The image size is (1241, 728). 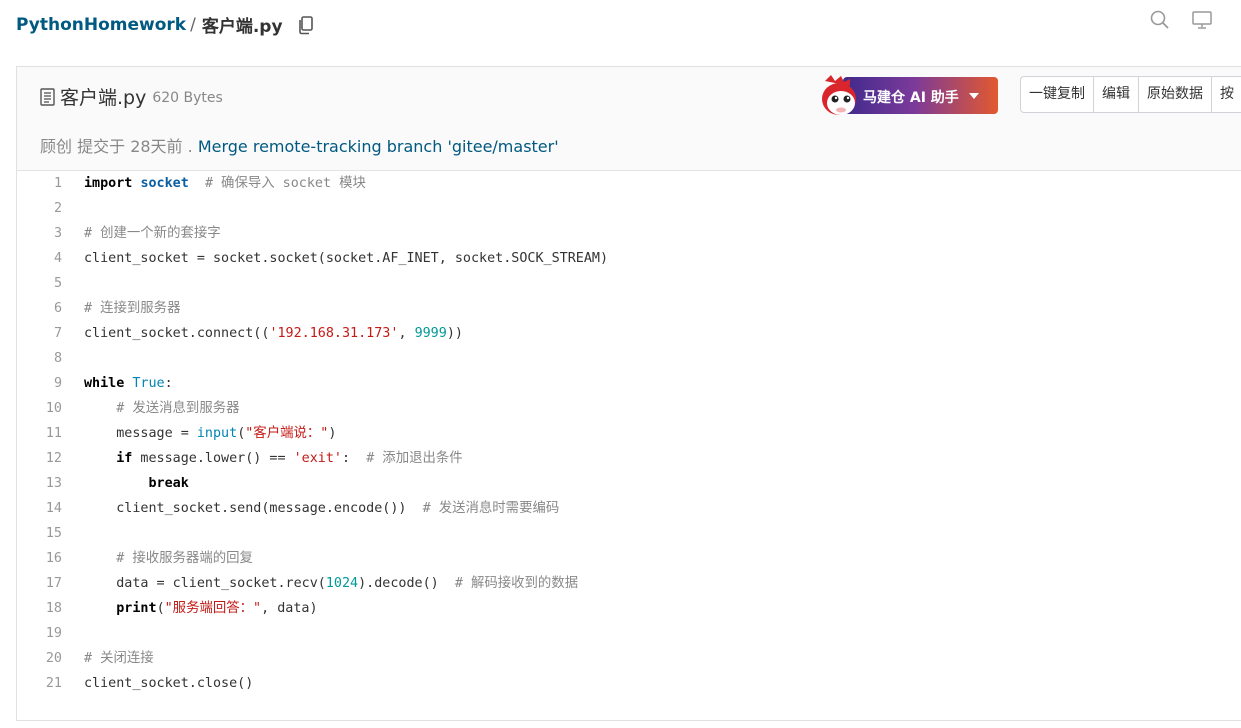 What do you see at coordinates (136, 608) in the screenshot?
I see `code-token: print` at bounding box center [136, 608].